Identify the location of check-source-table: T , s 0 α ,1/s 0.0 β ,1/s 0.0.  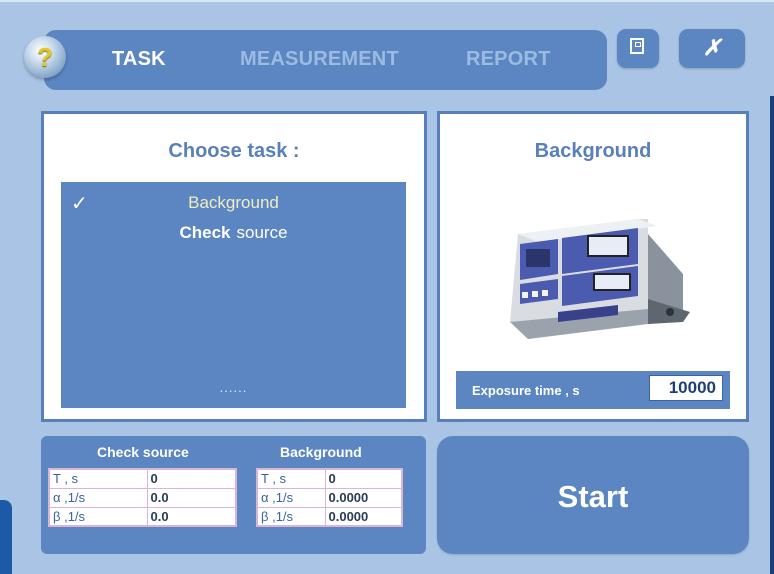
(142, 497).